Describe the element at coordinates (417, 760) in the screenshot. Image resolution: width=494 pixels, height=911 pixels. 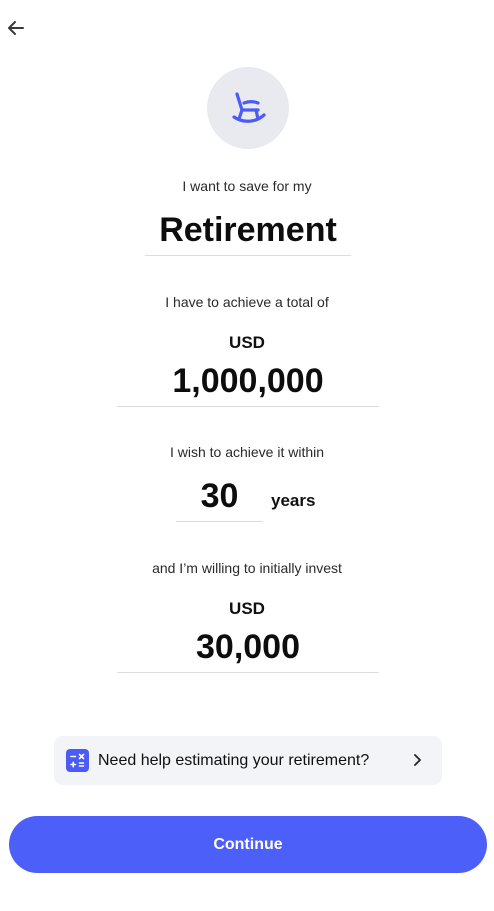
I see `chevron-right-icon` at that location.